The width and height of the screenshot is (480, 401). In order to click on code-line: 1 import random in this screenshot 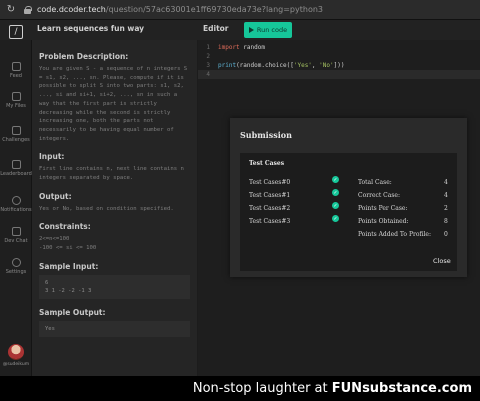, I will do `click(339, 47)`.